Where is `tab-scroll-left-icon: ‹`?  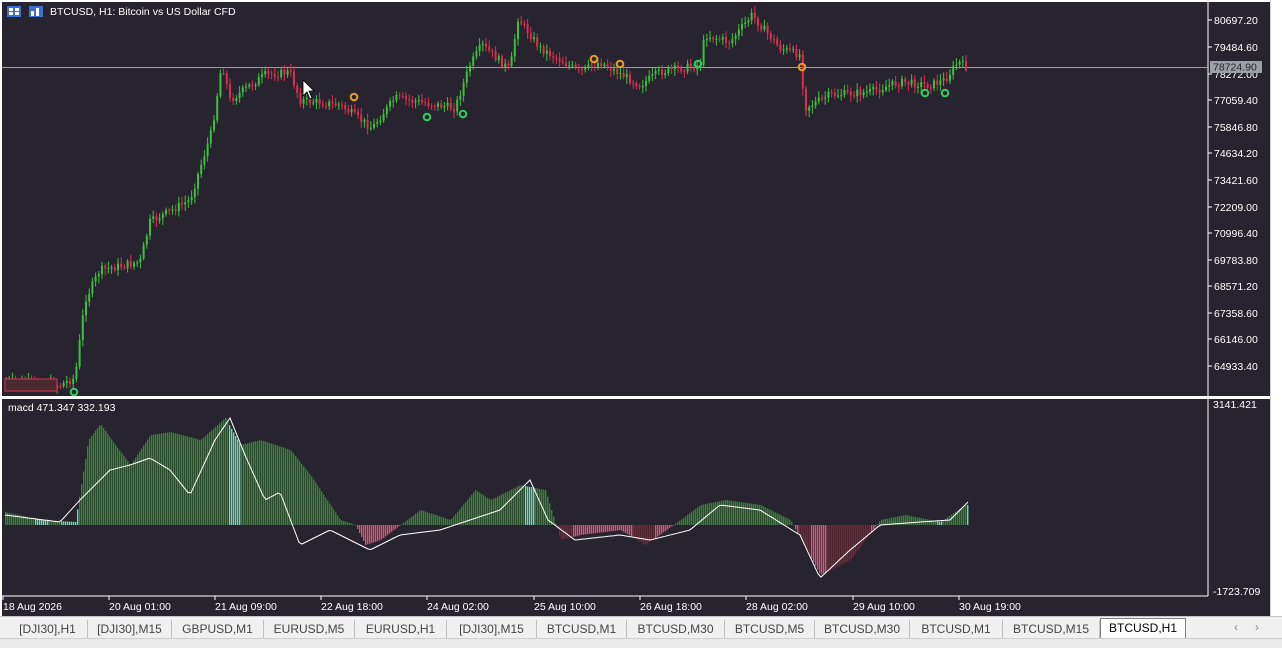
tab-scroll-left-icon: ‹ is located at coordinates (1236, 627).